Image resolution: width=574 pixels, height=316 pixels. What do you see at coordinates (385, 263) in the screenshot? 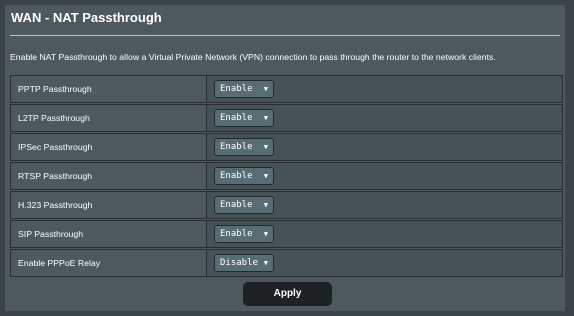
I see `setting-value-cell: Disable ▼` at bounding box center [385, 263].